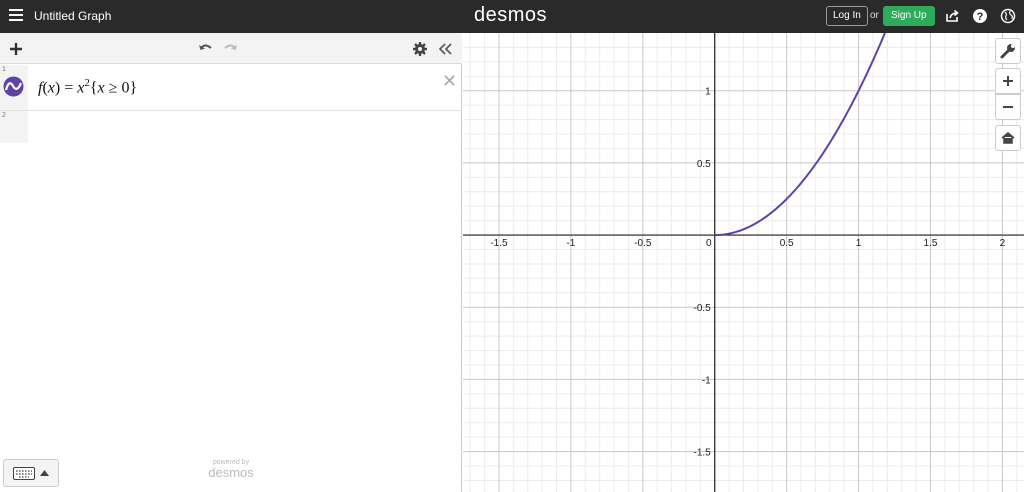 This screenshot has width=1024, height=492. I want to click on collapse-icon, so click(445, 49).